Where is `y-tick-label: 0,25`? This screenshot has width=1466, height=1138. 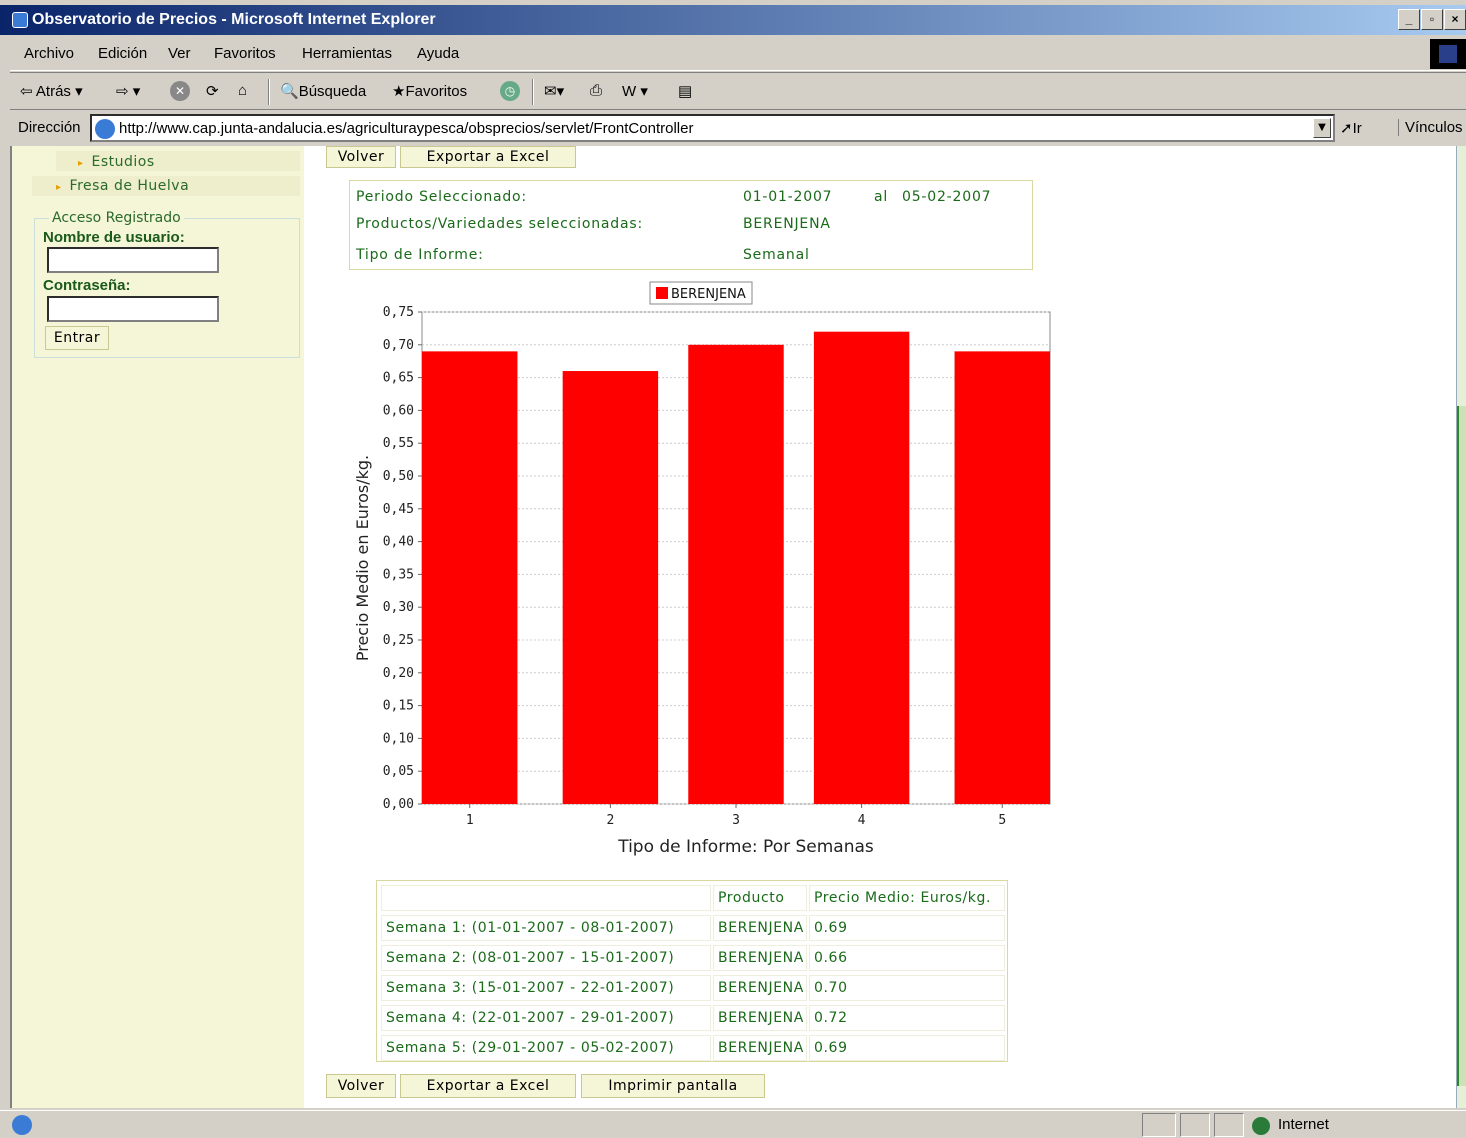
y-tick-label: 0,25 is located at coordinates (398, 640).